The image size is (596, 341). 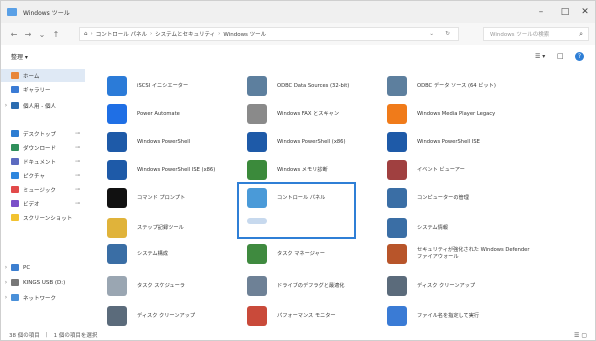 I want to click on tool-tile: パフォーマンス モニター, so click(x=322, y=316).